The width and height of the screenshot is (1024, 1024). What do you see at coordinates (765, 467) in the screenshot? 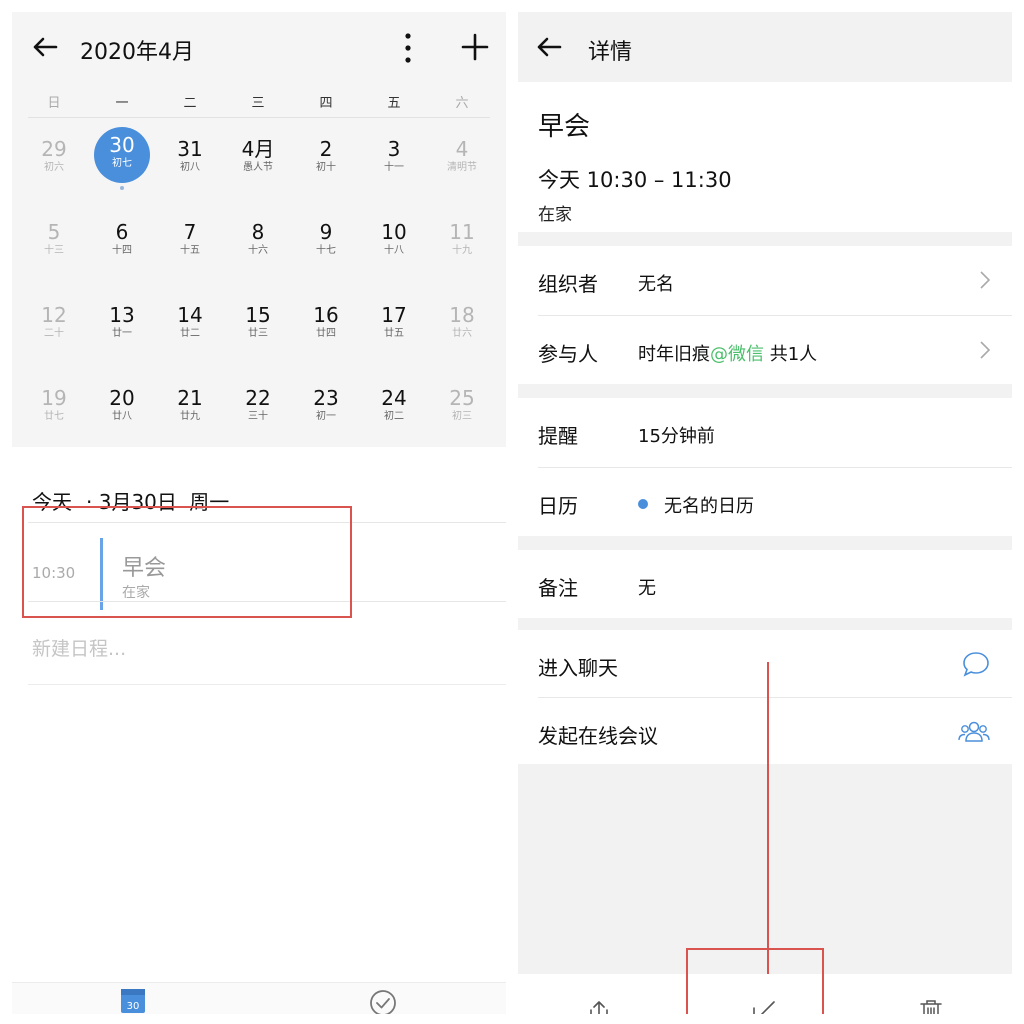
I see `settings-card: 提醒 15分钟前 日历 无名的日历` at bounding box center [765, 467].